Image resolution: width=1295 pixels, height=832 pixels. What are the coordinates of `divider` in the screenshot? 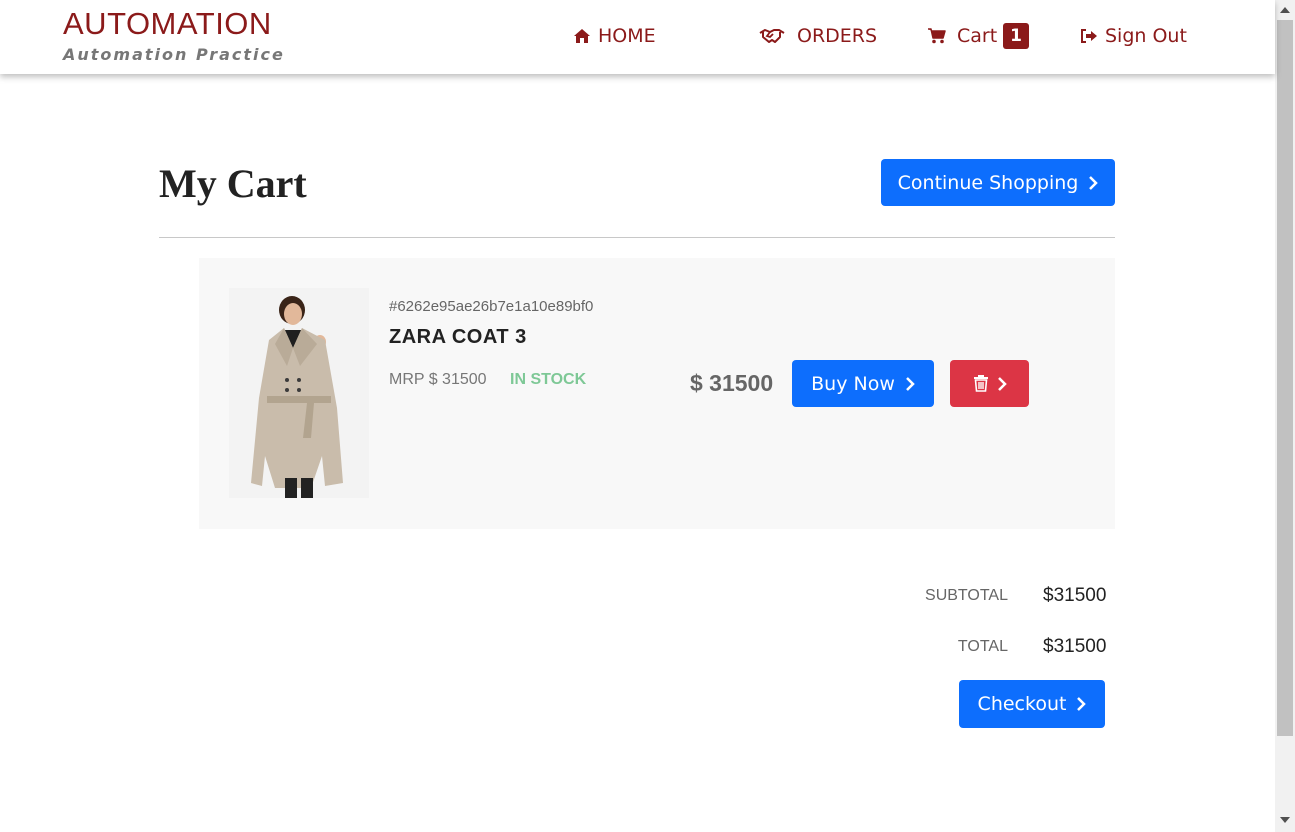 It's located at (637, 237).